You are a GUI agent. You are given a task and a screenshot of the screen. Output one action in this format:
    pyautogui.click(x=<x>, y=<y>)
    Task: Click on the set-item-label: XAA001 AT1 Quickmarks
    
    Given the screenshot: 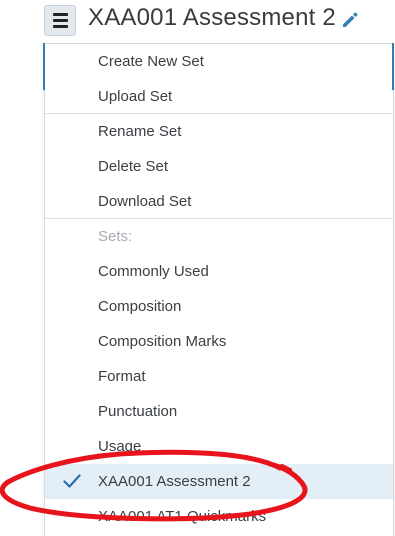 What is the action you would take?
    pyautogui.click(x=182, y=516)
    